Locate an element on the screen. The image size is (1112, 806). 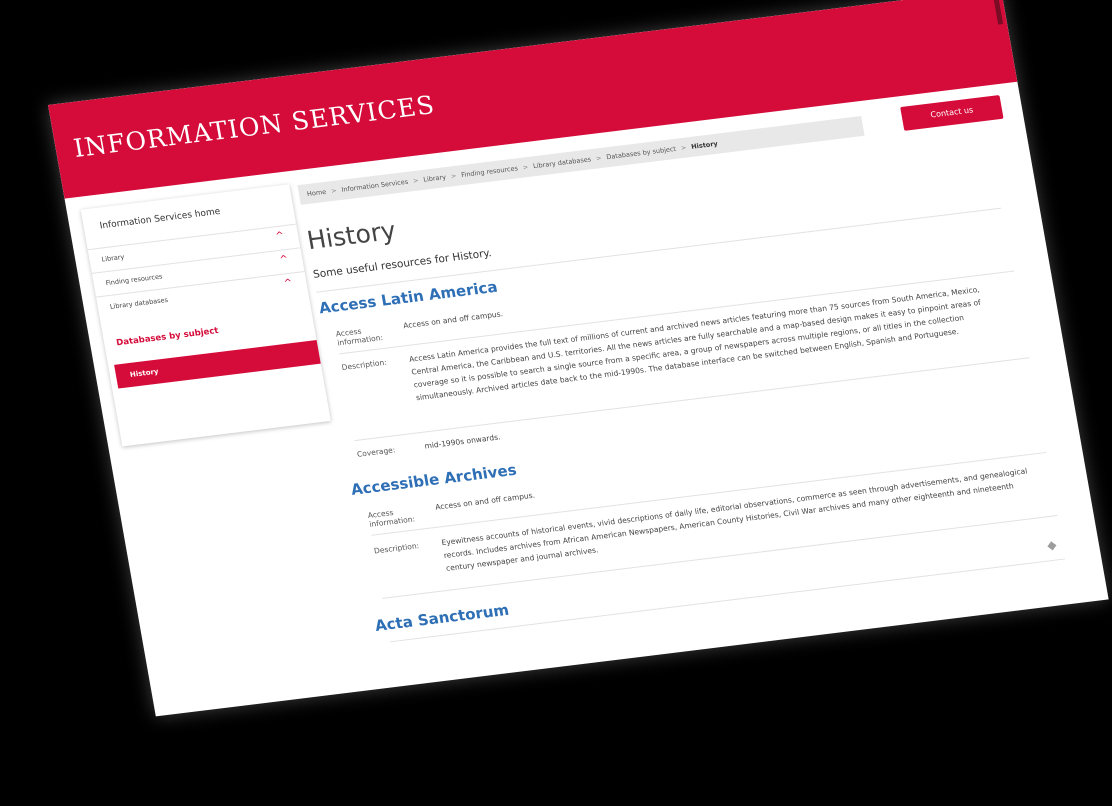
diamond-arrow-icon: ◆ is located at coordinates (1052, 544).